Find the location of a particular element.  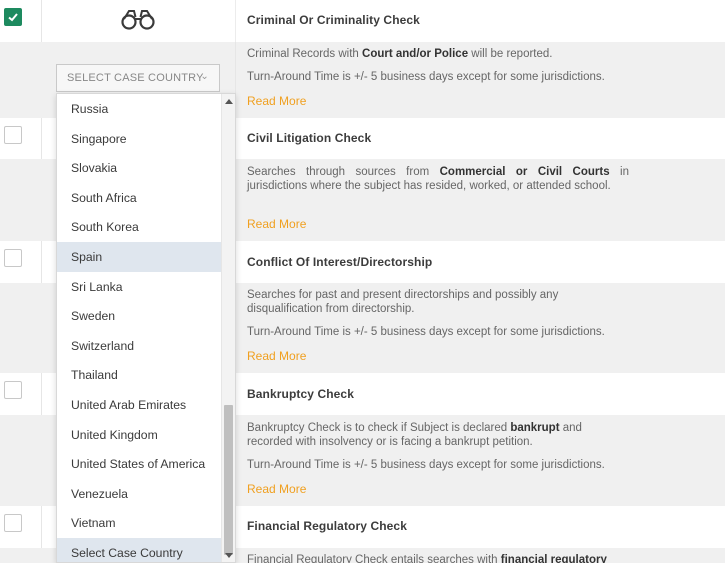

dropdown-option: Sweden is located at coordinates (139, 316).